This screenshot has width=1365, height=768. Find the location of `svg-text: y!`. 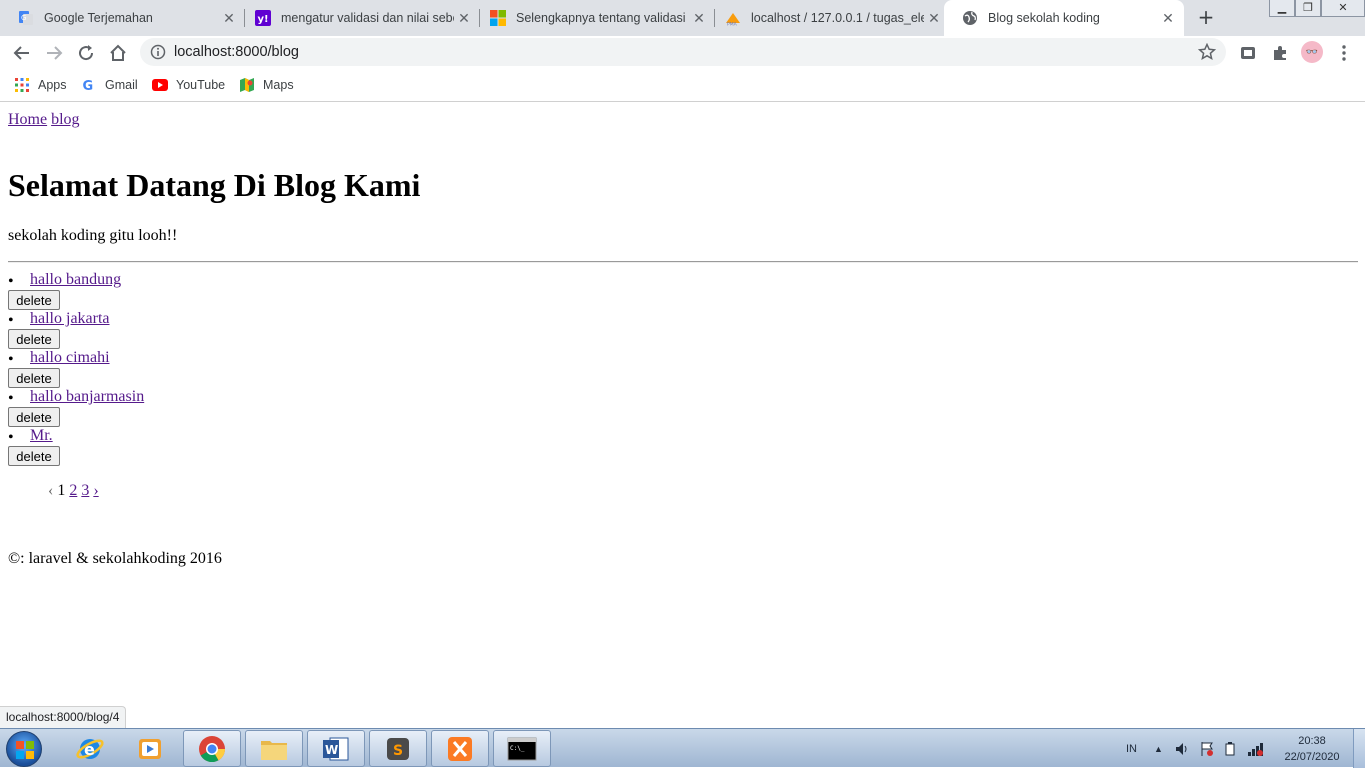

svg-text: y! is located at coordinates (263, 19).